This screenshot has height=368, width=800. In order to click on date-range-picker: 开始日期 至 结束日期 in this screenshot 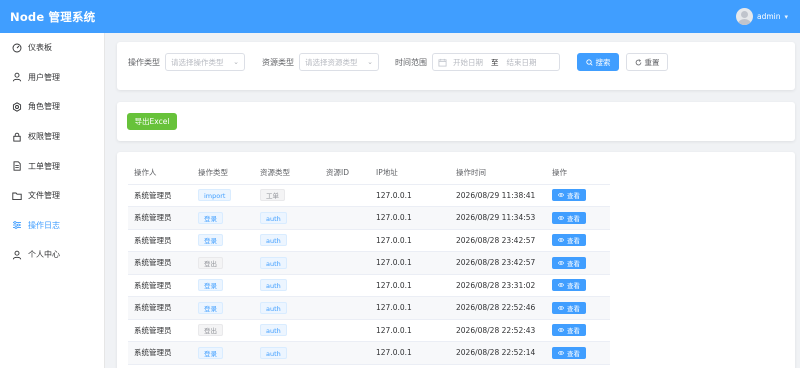, I will do `click(496, 62)`.